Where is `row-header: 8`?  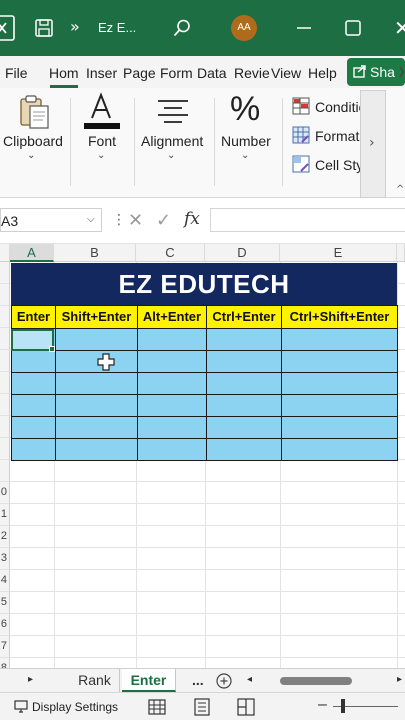 row-header: 8 is located at coordinates (5, 663).